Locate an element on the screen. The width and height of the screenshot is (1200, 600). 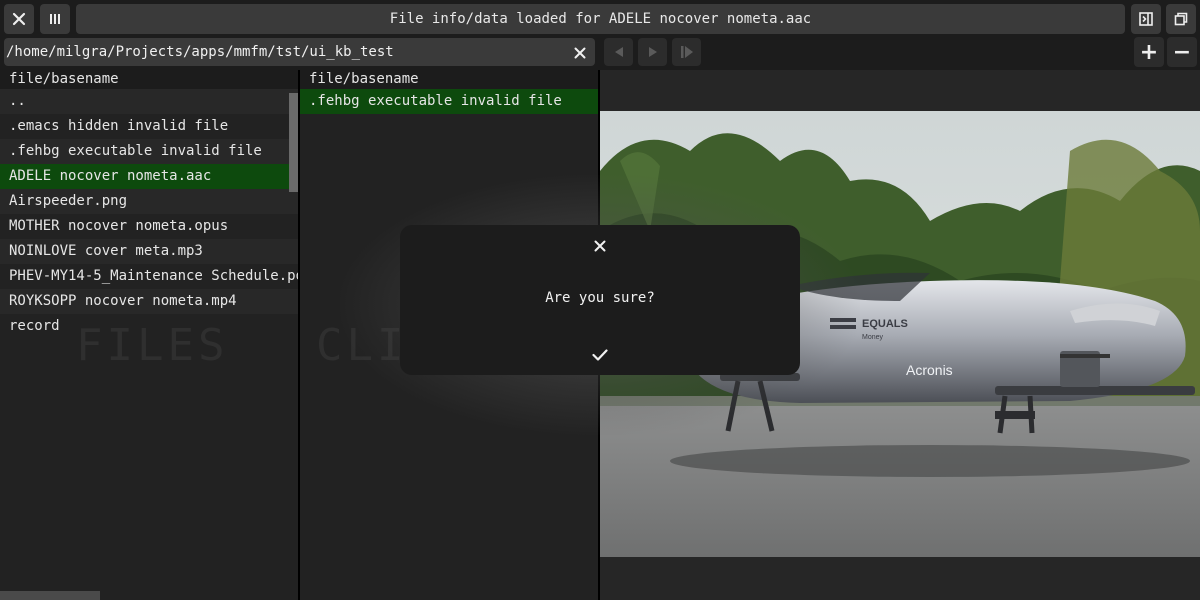
files-vertical-scrollbar is located at coordinates (293, 142).